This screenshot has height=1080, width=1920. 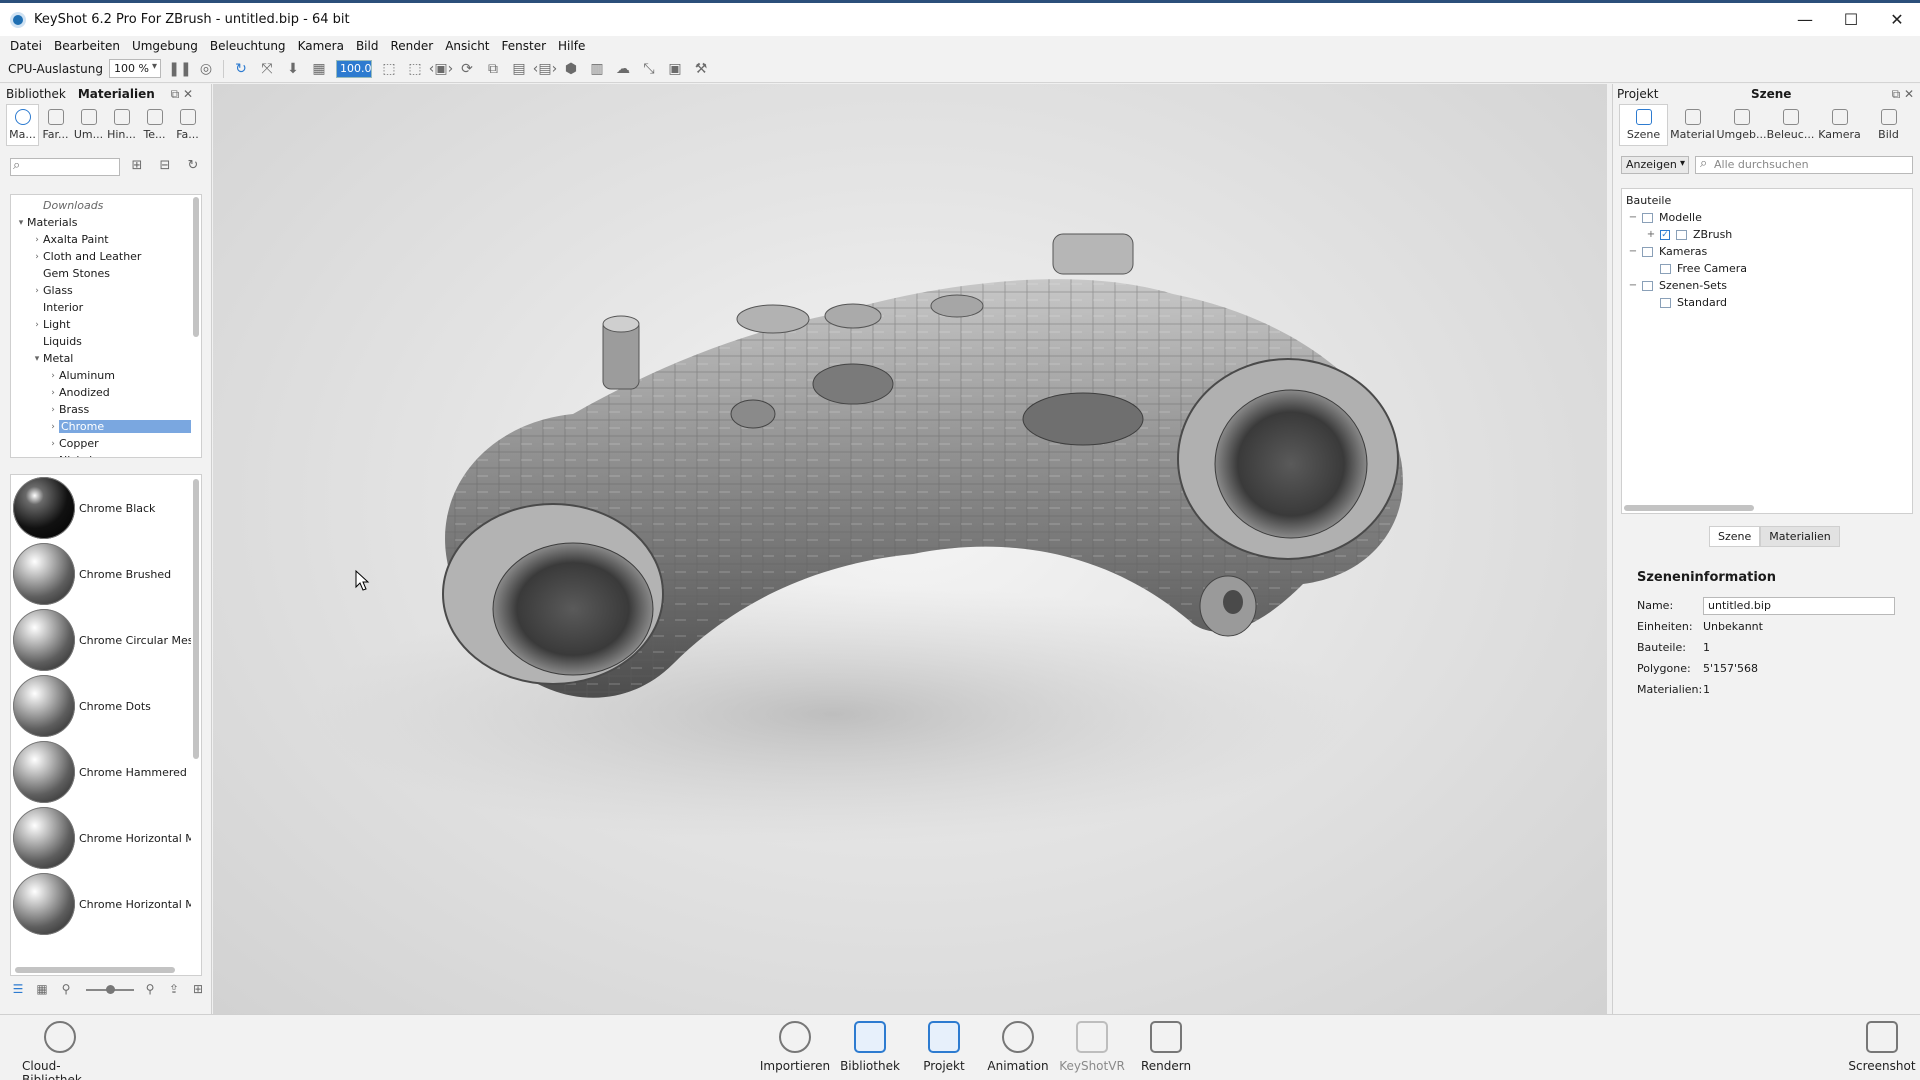 I want to click on tree-scrollbar, so click(x=196, y=267).